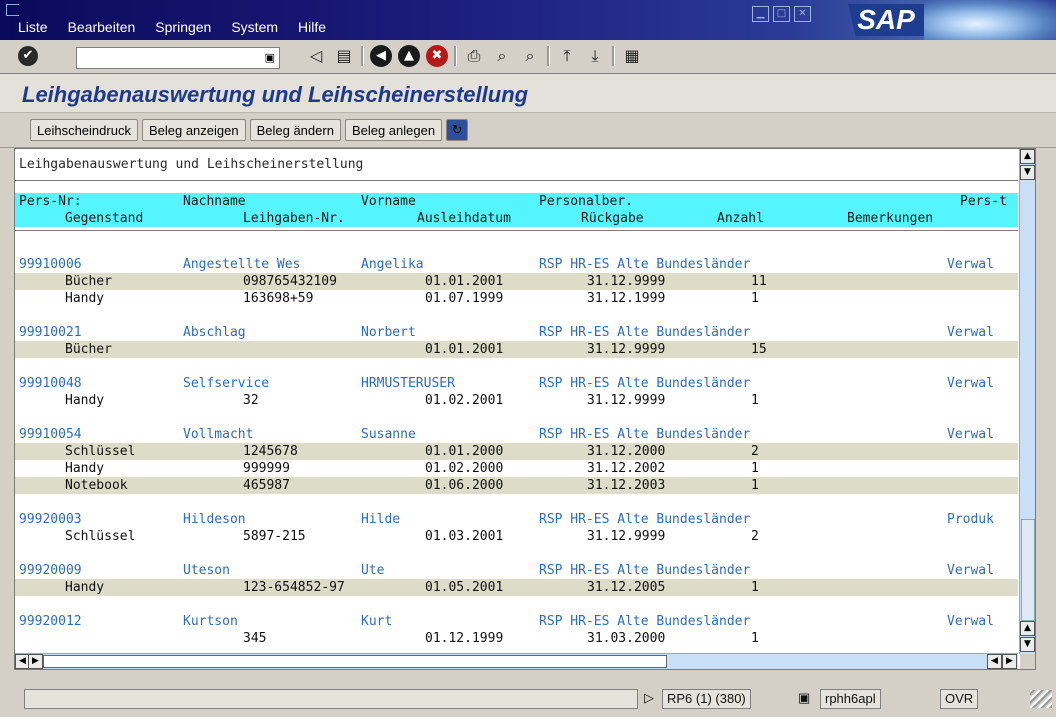 The image size is (1056, 717). What do you see at coordinates (1041, 699) in the screenshot?
I see `resize-grip` at bounding box center [1041, 699].